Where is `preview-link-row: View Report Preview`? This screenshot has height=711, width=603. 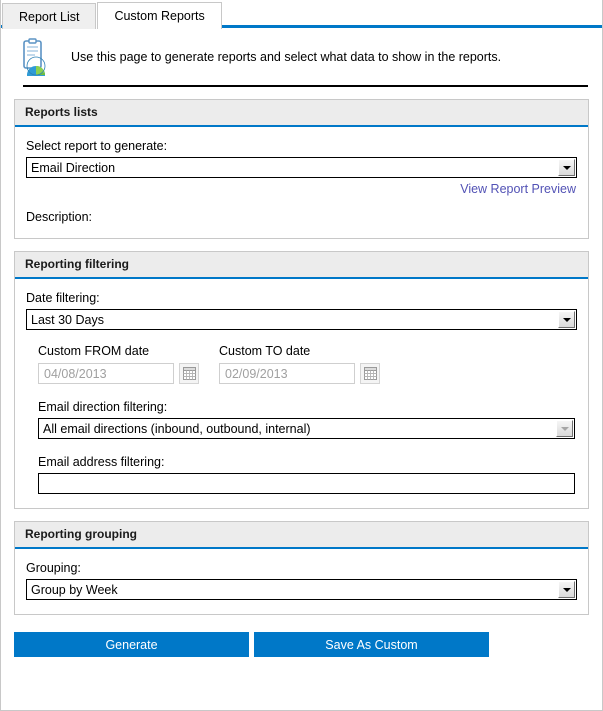
preview-link-row: View Report Preview is located at coordinates (301, 189).